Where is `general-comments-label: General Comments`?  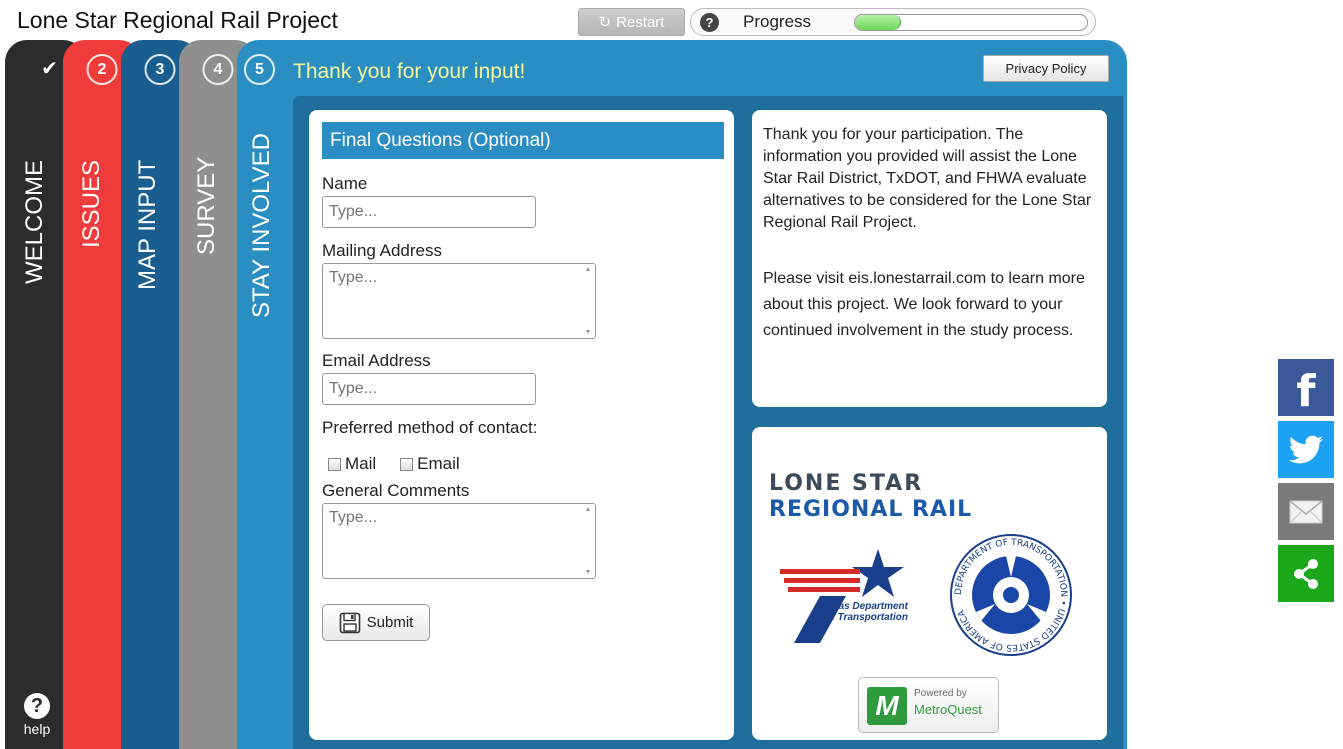
general-comments-label: General Comments is located at coordinates (396, 490).